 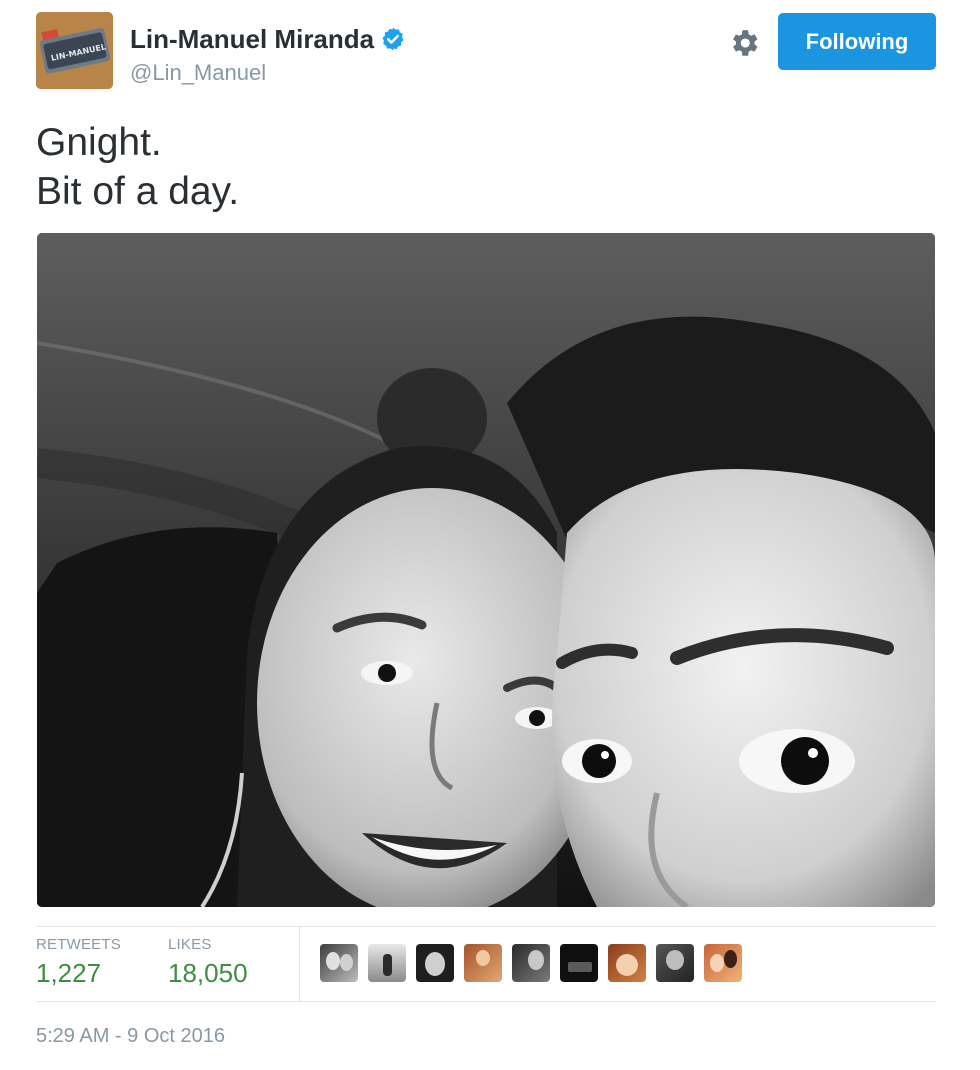 I want to click on author-screenname: @Lin_Manuel, so click(x=268, y=73).